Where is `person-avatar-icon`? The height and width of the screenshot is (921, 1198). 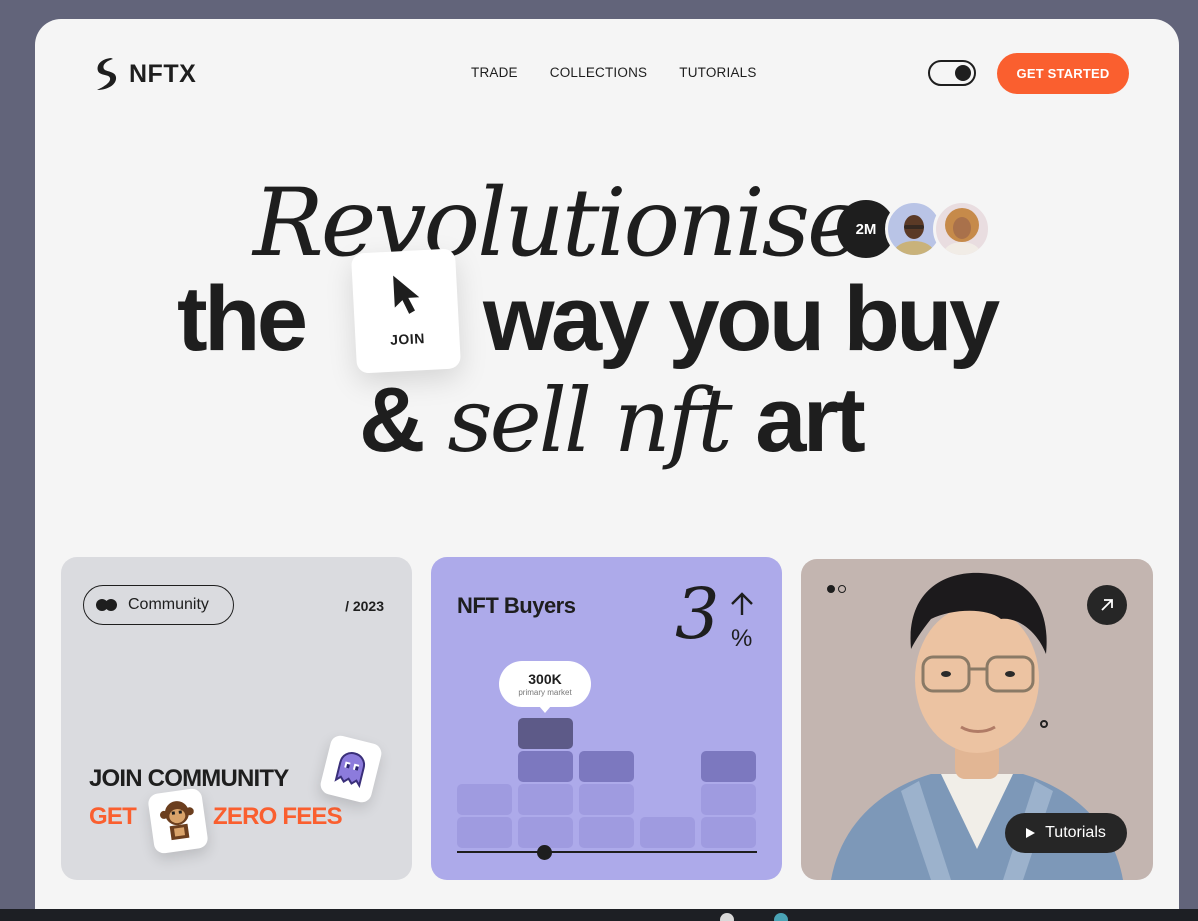 person-avatar-icon is located at coordinates (962, 231).